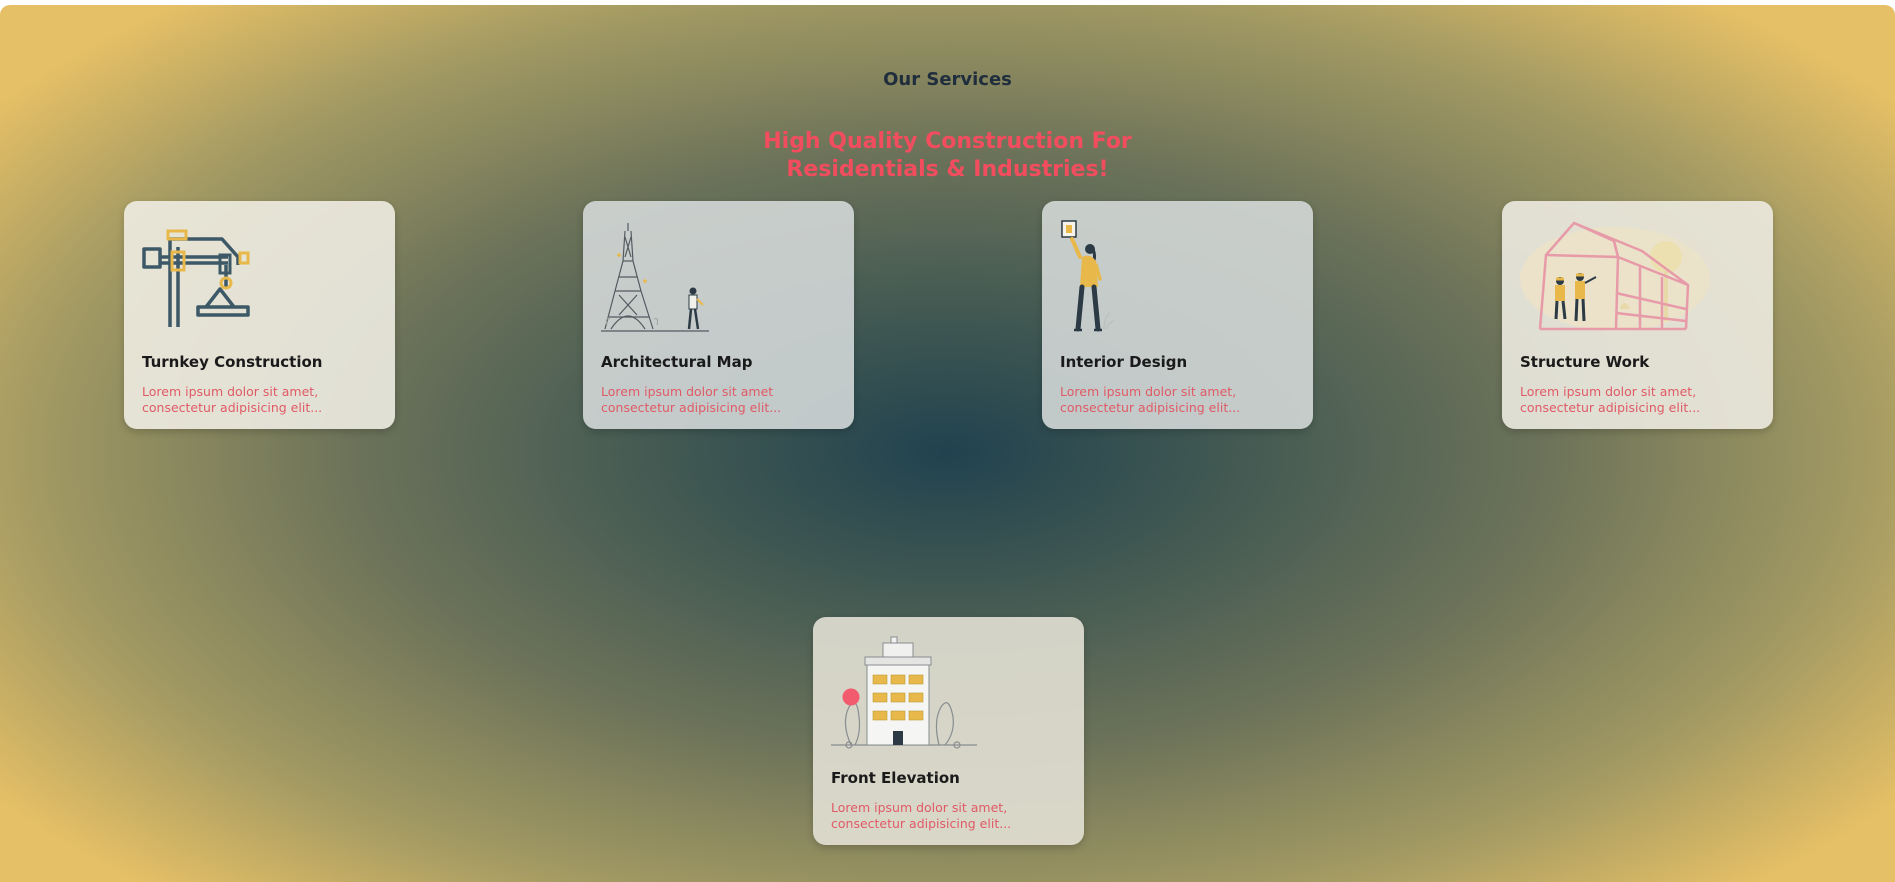 Image resolution: width=1895 pixels, height=882 pixels. What do you see at coordinates (1615, 276) in the screenshot?
I see `house-frame-workers-icon` at bounding box center [1615, 276].